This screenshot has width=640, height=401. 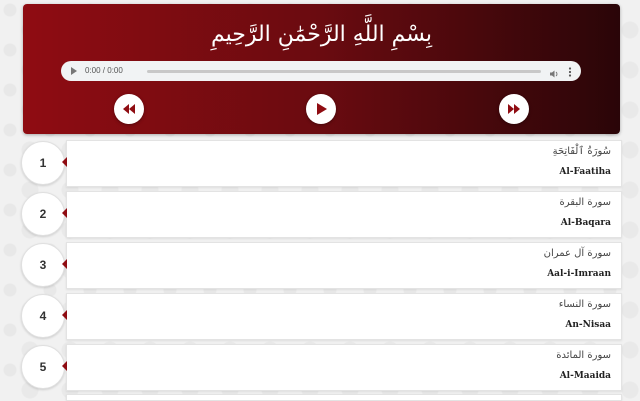 What do you see at coordinates (554, 72) in the screenshot?
I see `volume-icon` at bounding box center [554, 72].